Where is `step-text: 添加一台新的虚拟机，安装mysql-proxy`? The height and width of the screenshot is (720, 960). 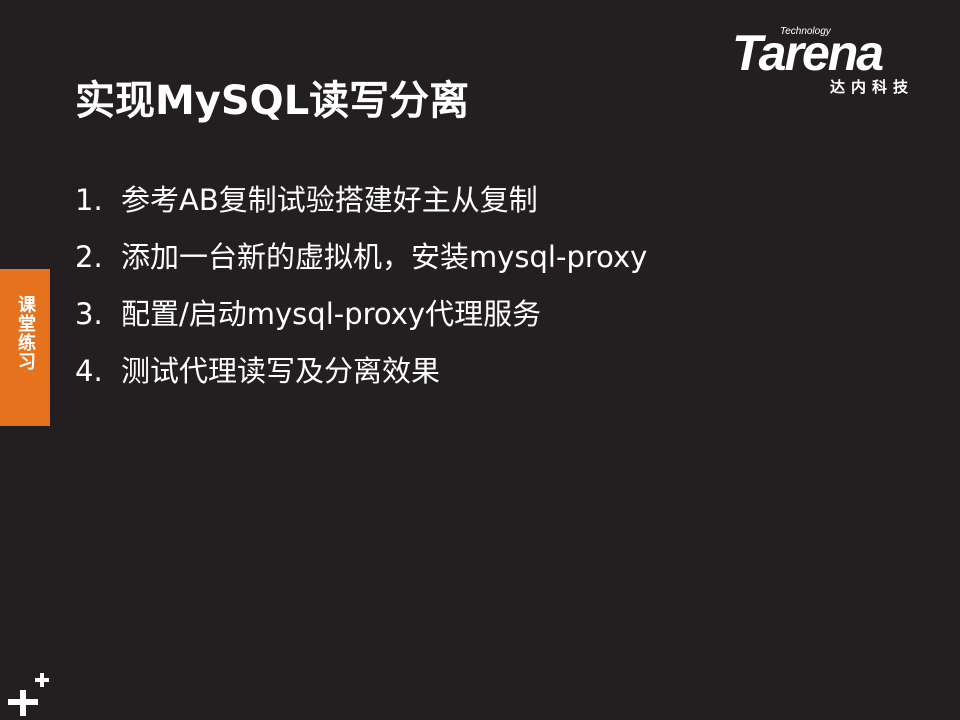
step-text: 添加一台新的虚拟机，安装mysql-proxy is located at coordinates (384, 257).